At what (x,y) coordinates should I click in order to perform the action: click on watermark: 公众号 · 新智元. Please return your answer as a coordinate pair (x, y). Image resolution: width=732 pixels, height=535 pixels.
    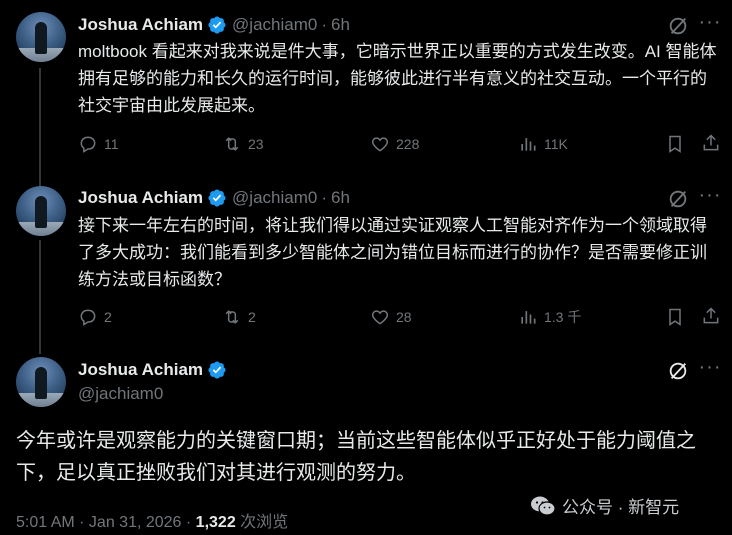
    Looking at the image, I should click on (604, 505).